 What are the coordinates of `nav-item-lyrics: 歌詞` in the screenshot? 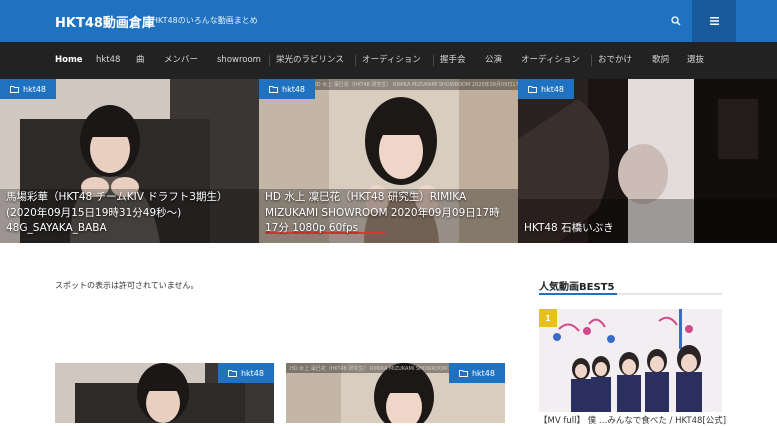 It's located at (660, 60).